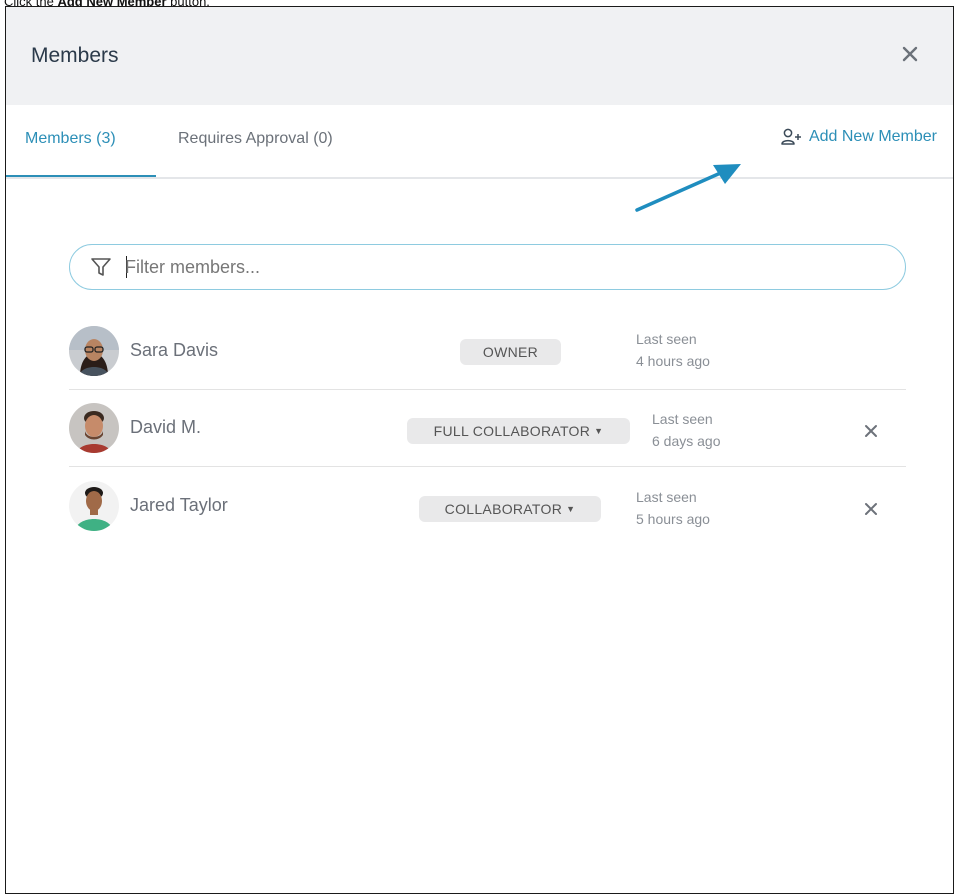 The image size is (956, 896). I want to click on role-dropdown: COLLABORATOR ▼, so click(510, 509).